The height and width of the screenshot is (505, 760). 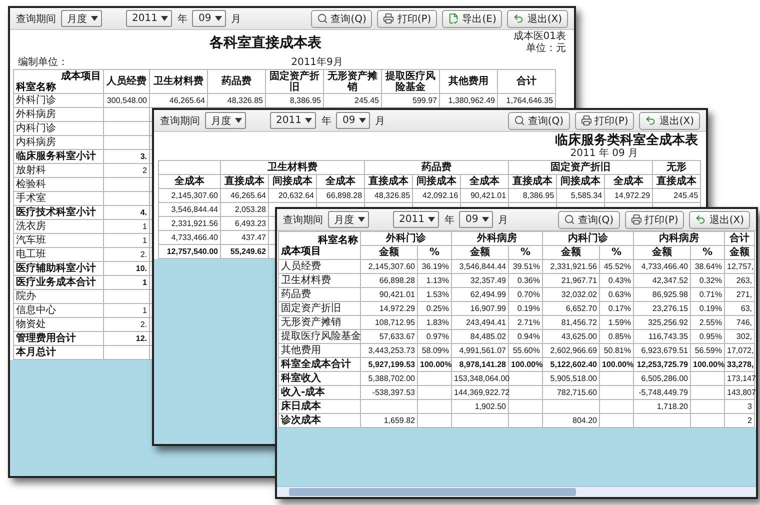 I want to click on form-number: 成本医01表, so click(x=539, y=36).